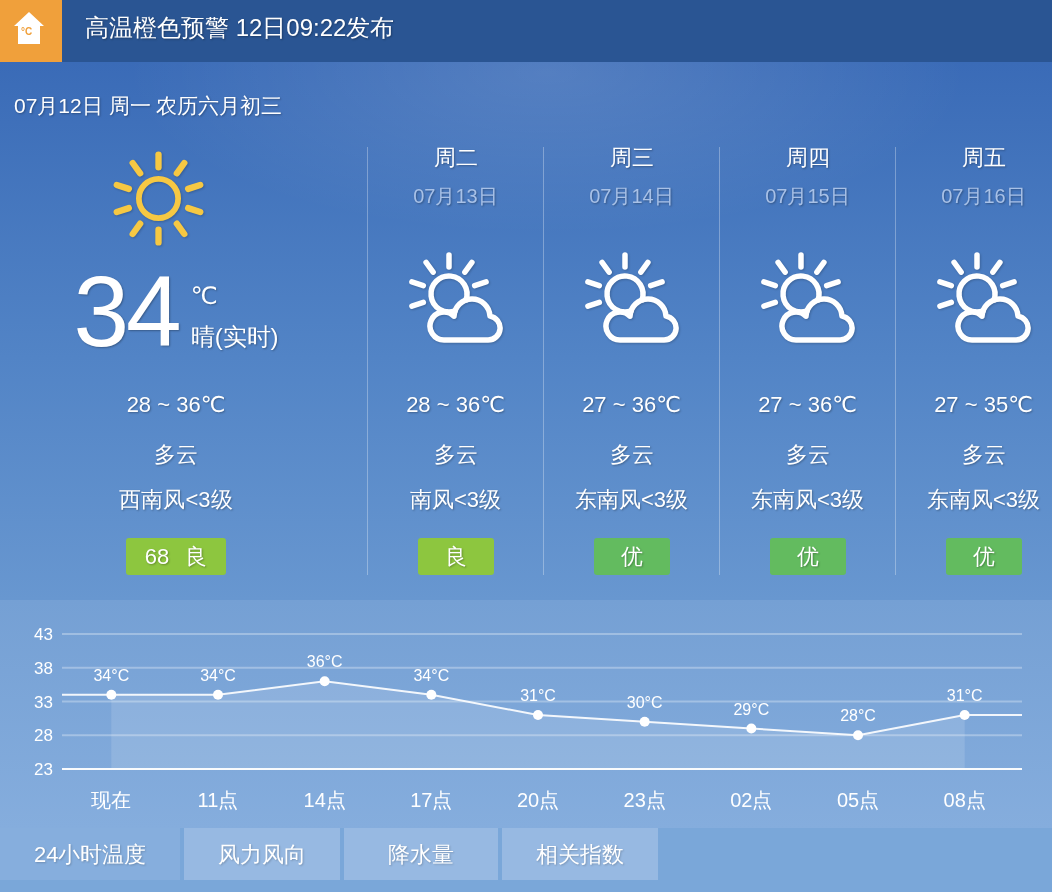  What do you see at coordinates (324, 800) in the screenshot?
I see `x-axis-label: 14点` at bounding box center [324, 800].